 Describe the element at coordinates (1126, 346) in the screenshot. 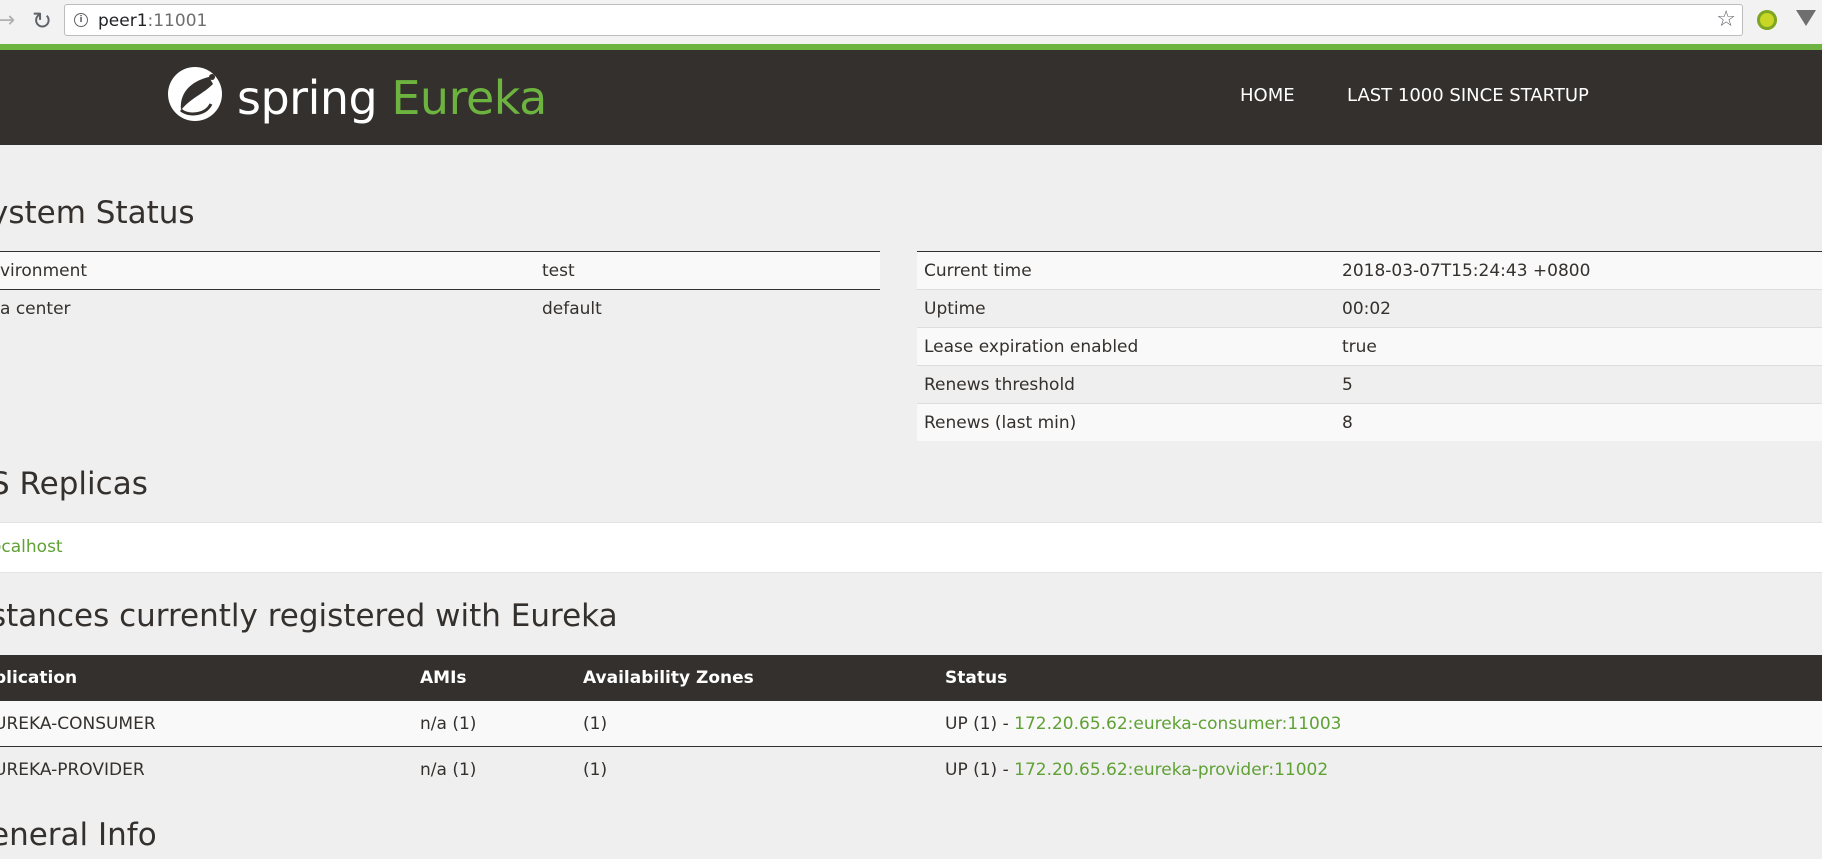

I see `status-key: Lease expiration enabled` at that location.